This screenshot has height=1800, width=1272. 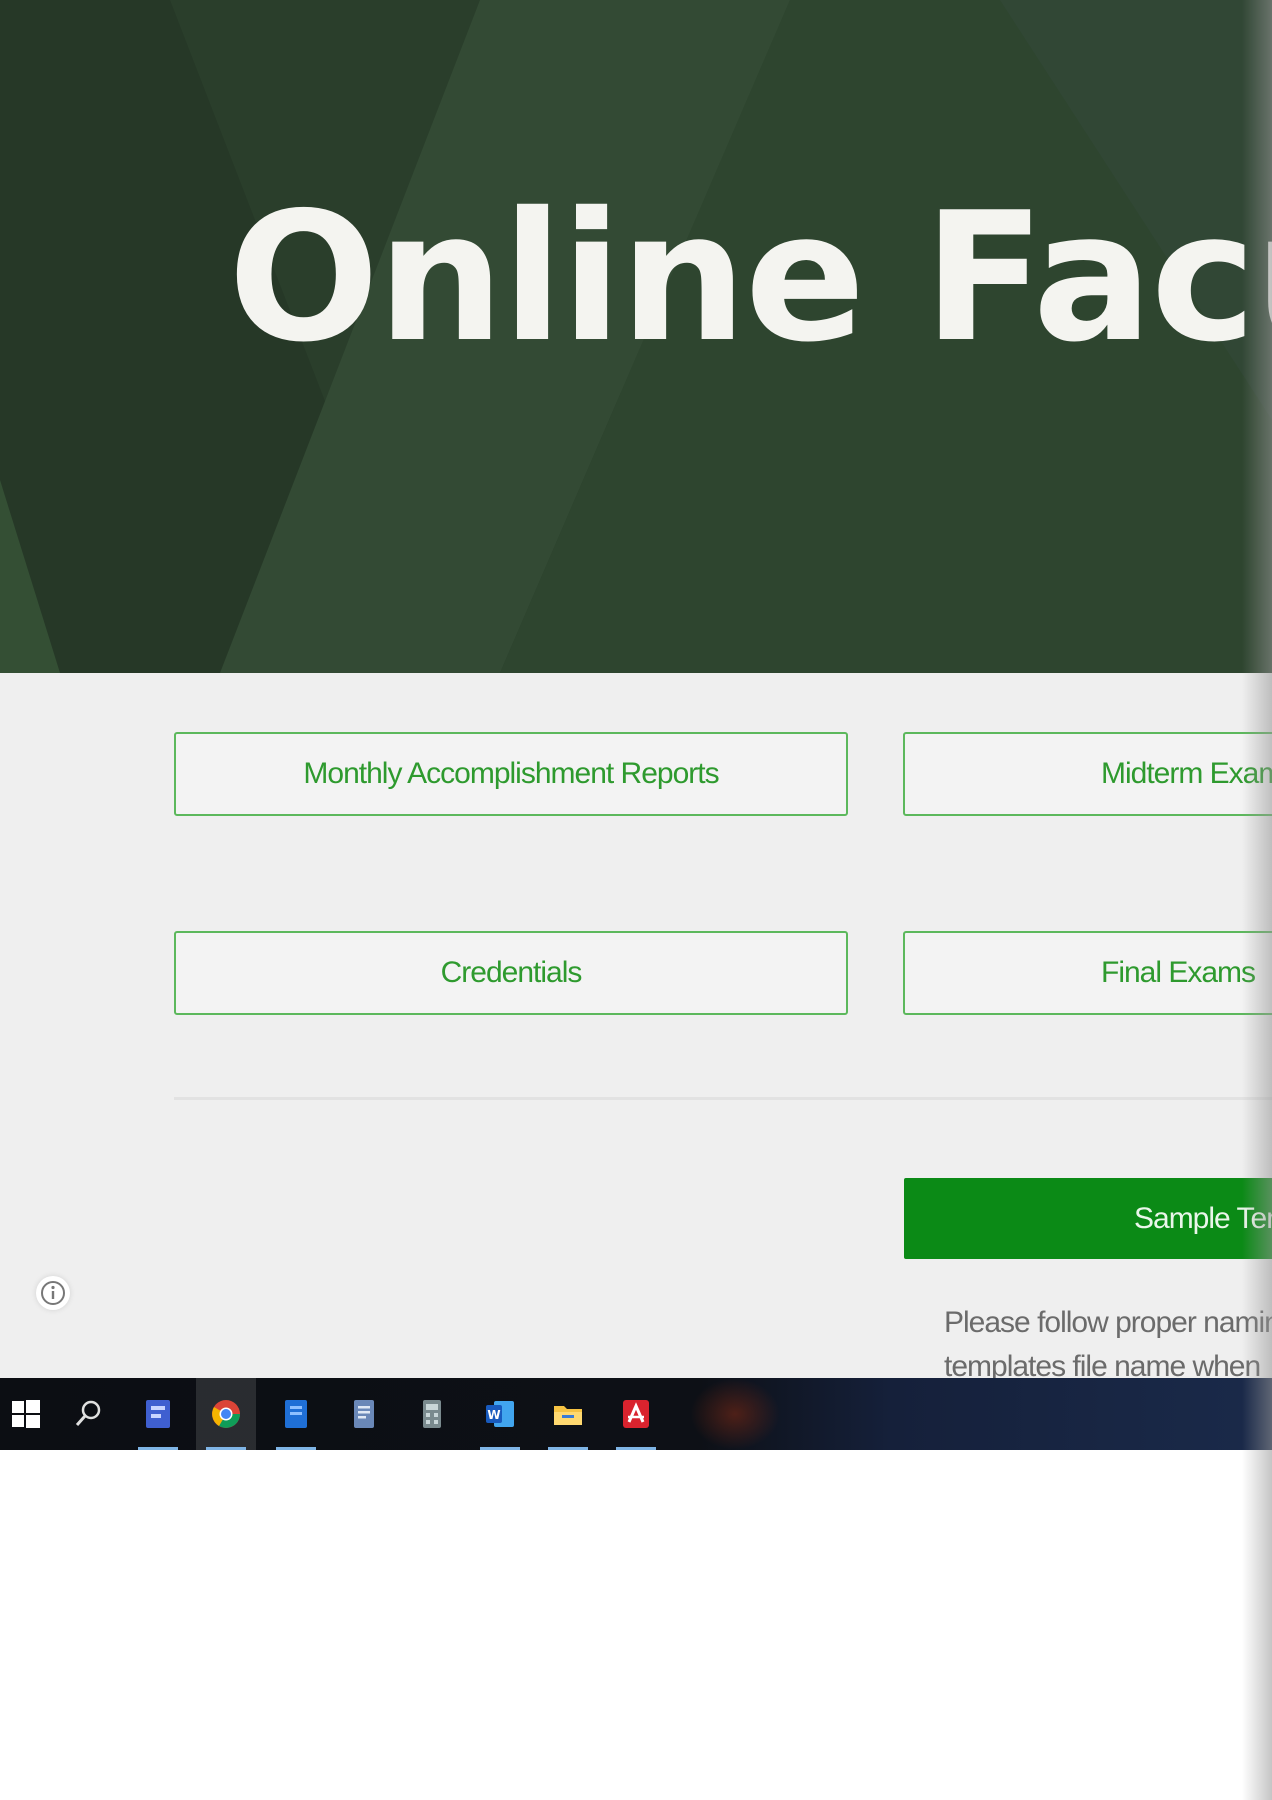 I want to click on calculator-icon, so click(x=432, y=1414).